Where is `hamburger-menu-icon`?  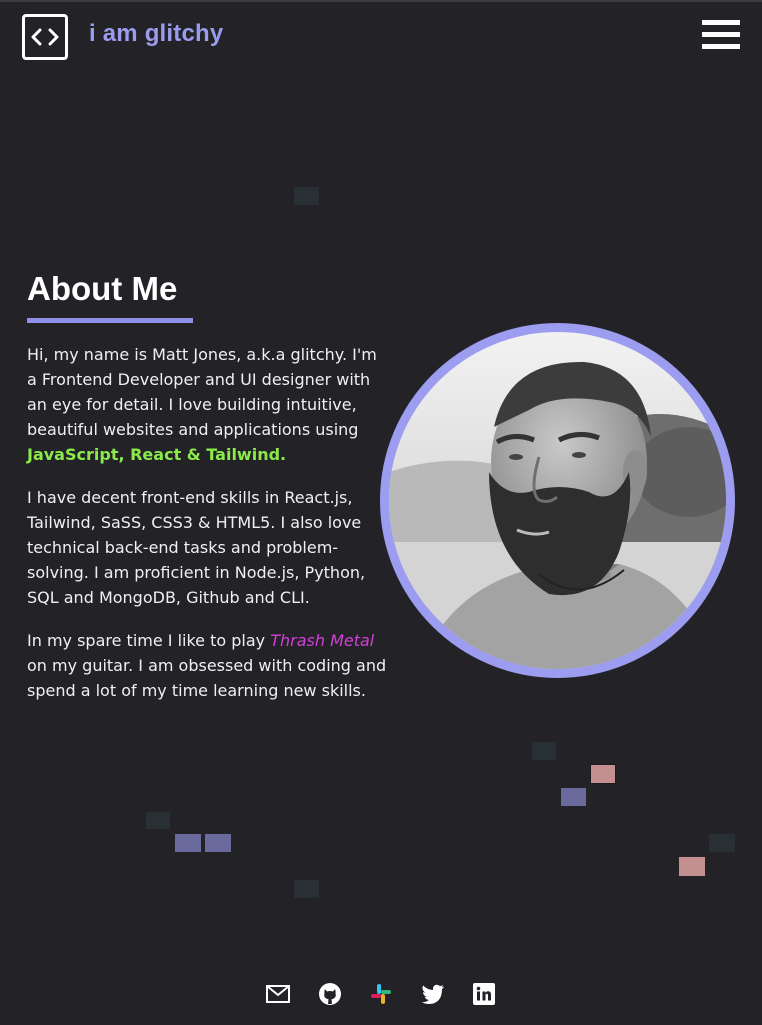 hamburger-menu-icon is located at coordinates (721, 36).